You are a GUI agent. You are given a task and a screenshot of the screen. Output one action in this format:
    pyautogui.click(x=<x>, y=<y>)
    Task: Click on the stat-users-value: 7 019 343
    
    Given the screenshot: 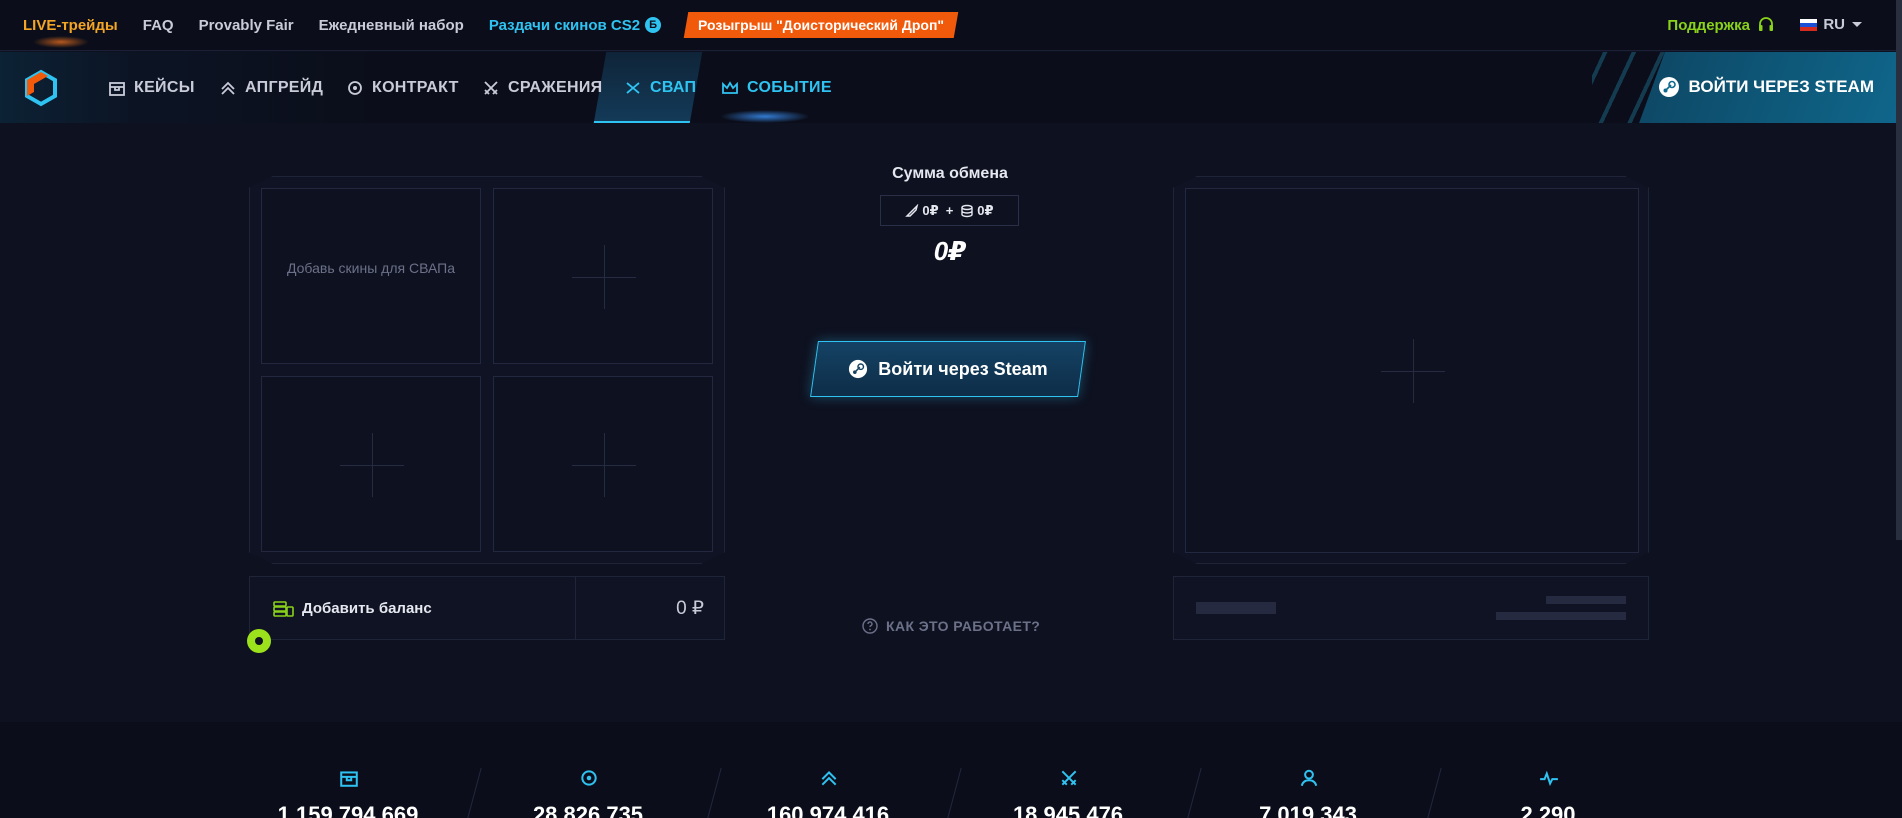 What is the action you would take?
    pyautogui.click(x=1308, y=810)
    